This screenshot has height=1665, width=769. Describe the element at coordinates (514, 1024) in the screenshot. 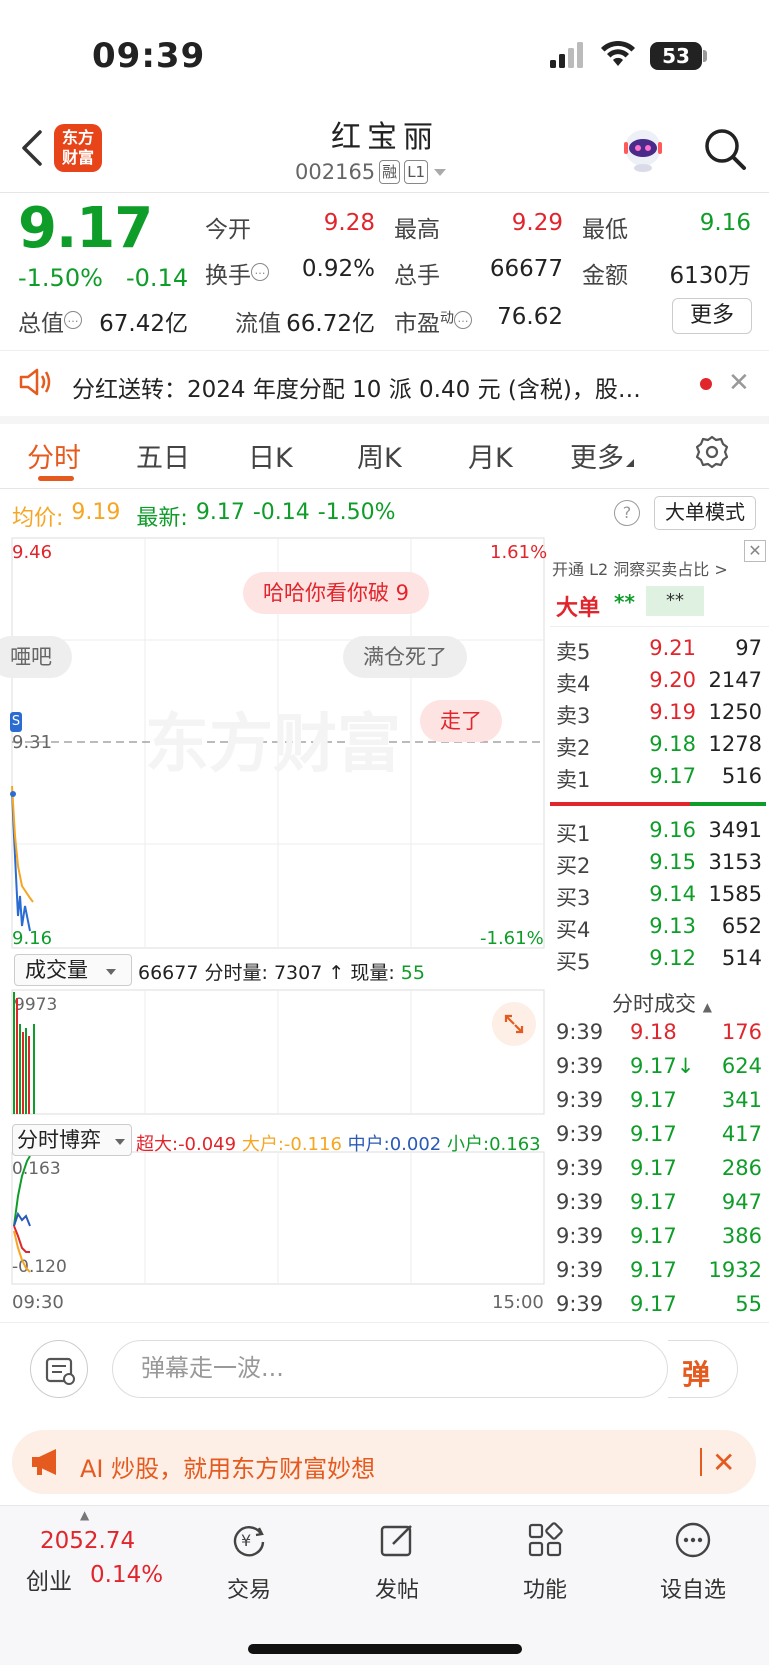

I see `expand-button` at that location.